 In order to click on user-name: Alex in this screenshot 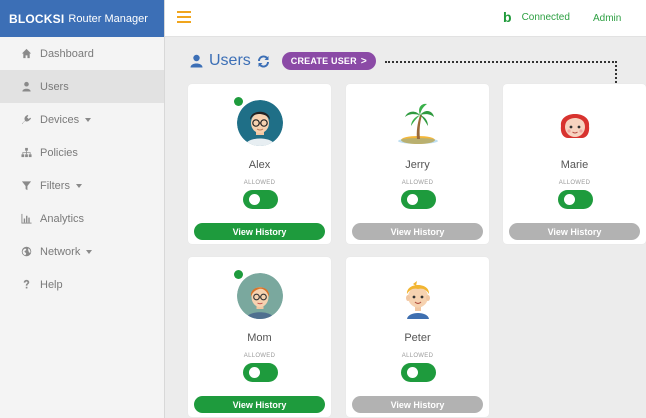, I will do `click(259, 165)`.